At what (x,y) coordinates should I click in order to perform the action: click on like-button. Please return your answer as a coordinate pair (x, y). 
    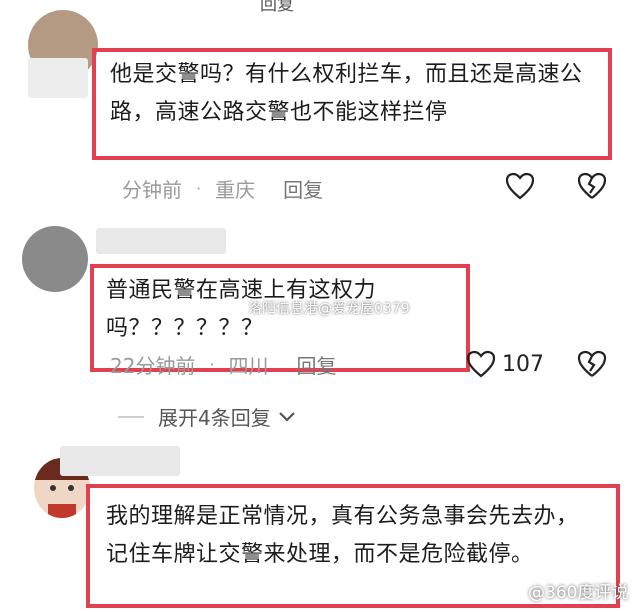
    Looking at the image, I should click on (520, 186).